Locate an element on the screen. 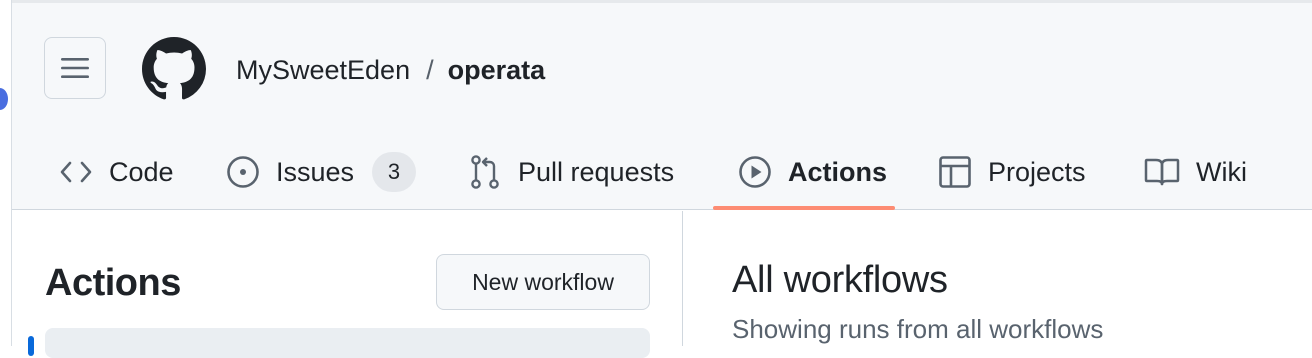  repo-name-link: operata is located at coordinates (497, 70).